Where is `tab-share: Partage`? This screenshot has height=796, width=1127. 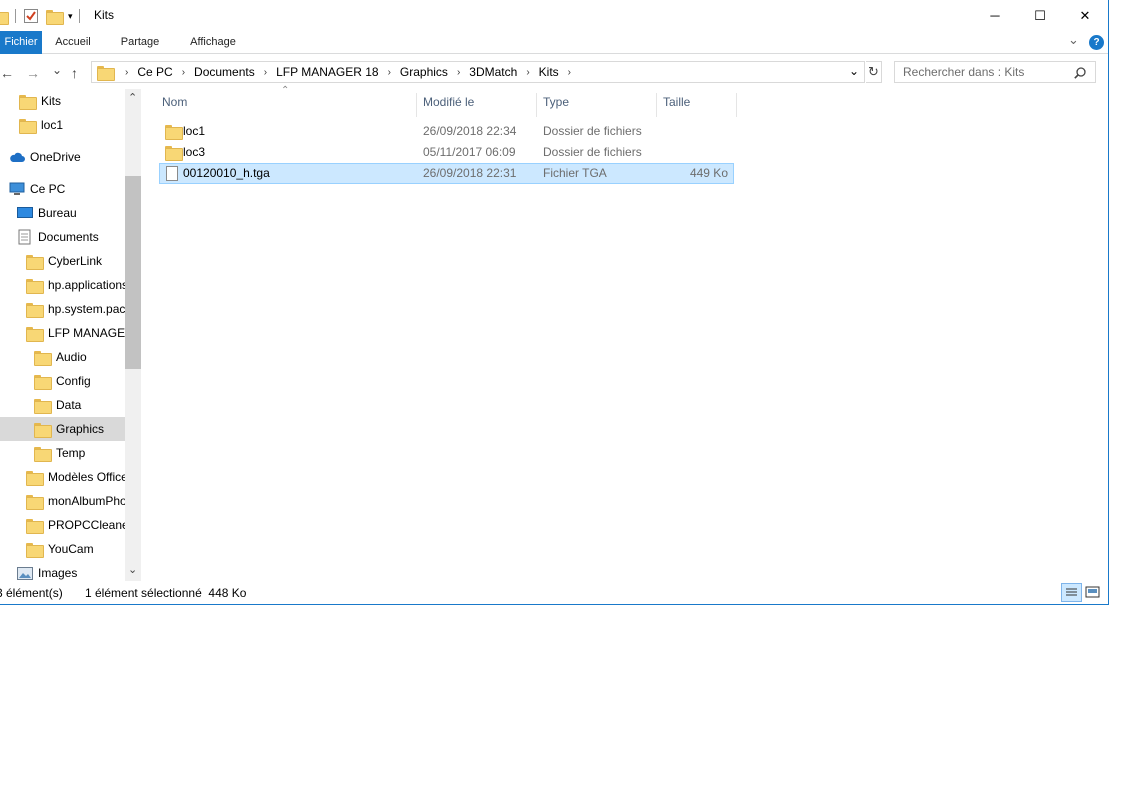
tab-share: Partage is located at coordinates (140, 42).